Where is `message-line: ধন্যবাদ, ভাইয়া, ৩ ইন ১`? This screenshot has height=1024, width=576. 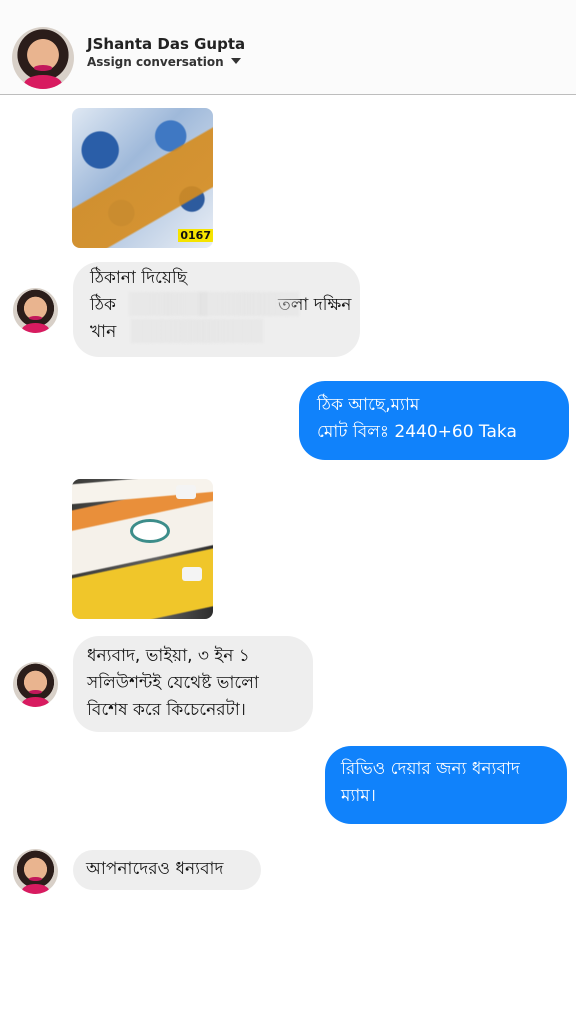
message-line: ধন্যবাদ, ভাইয়া, ৩ ইন ১ is located at coordinates (168, 656).